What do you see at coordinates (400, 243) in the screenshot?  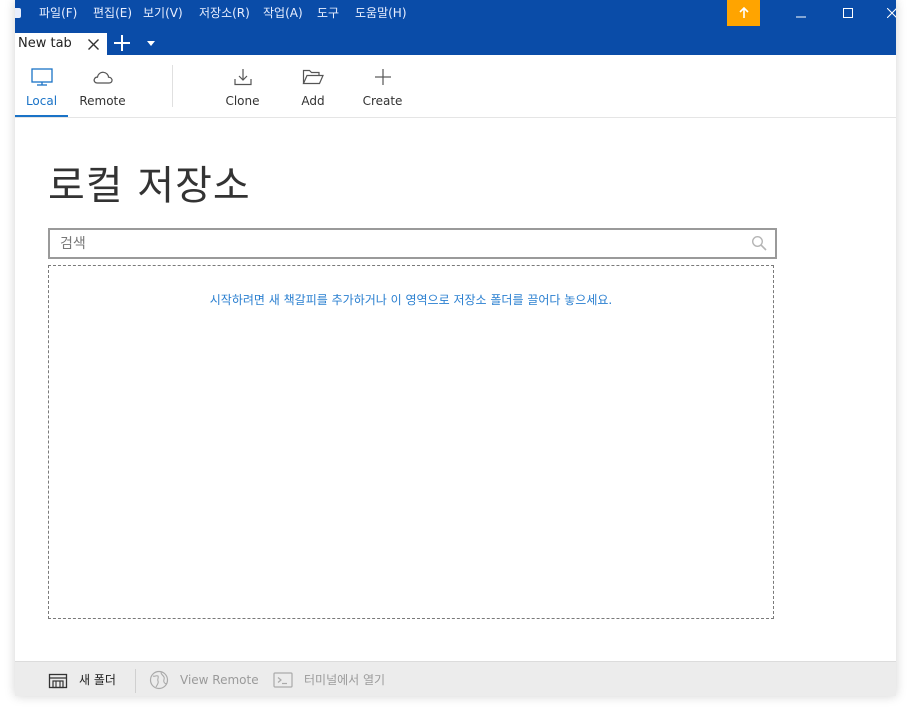 I see `search-input` at bounding box center [400, 243].